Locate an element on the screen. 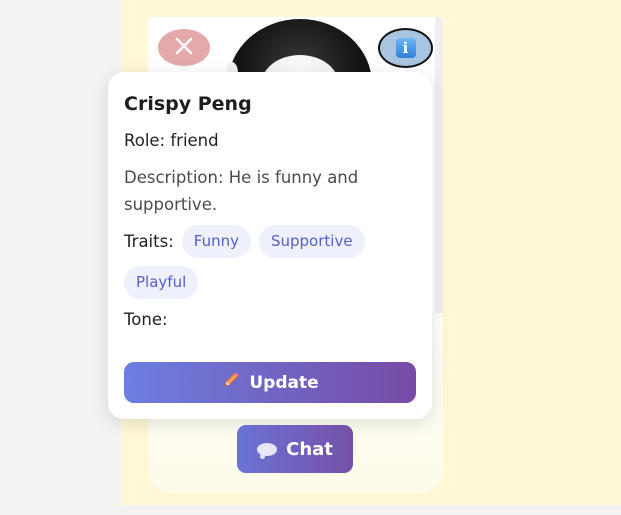 Image resolution: width=621 pixels, height=515 pixels. traits-label: Traits: is located at coordinates (149, 241).